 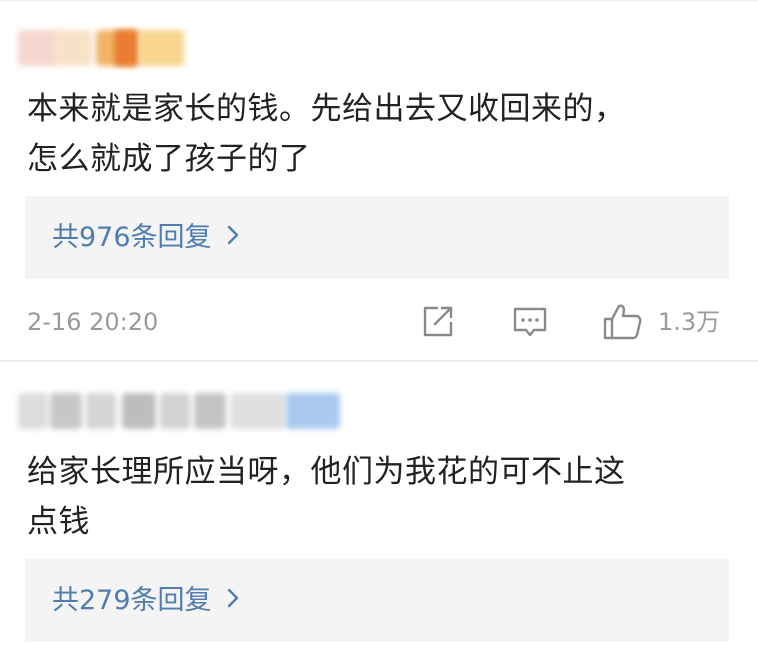 What do you see at coordinates (377, 237) in the screenshot?
I see `reply-box: 共976条回复` at bounding box center [377, 237].